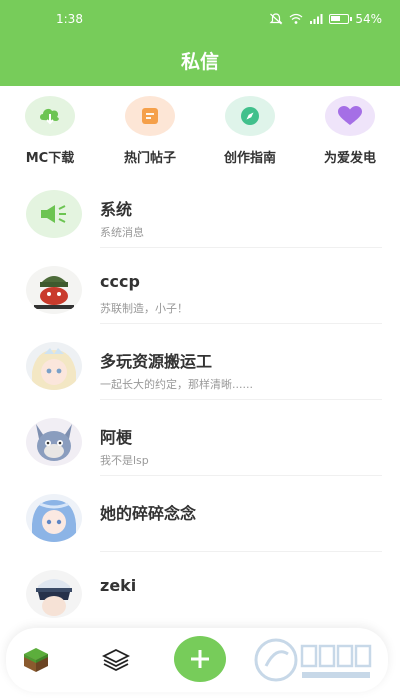 This screenshot has width=400, height=700. Describe the element at coordinates (116, 660) in the screenshot. I see `layers-icon` at that location.